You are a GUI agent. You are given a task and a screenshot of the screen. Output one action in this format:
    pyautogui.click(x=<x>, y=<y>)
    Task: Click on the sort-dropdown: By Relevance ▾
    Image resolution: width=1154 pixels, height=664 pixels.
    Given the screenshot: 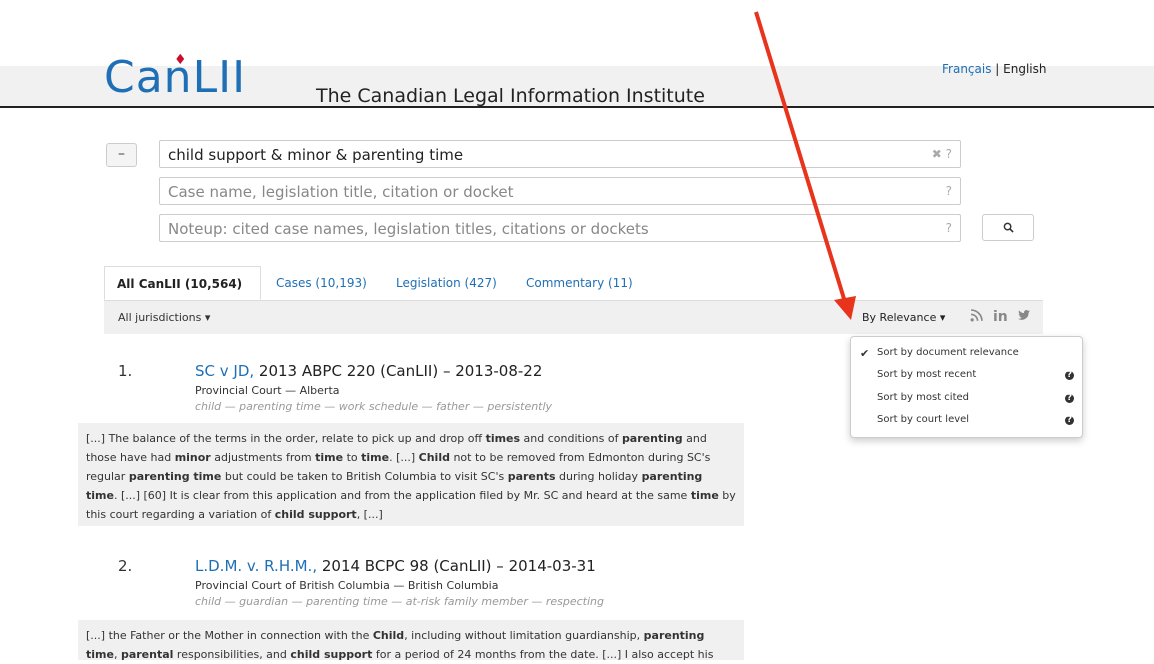 What is the action you would take?
    pyautogui.click(x=903, y=317)
    